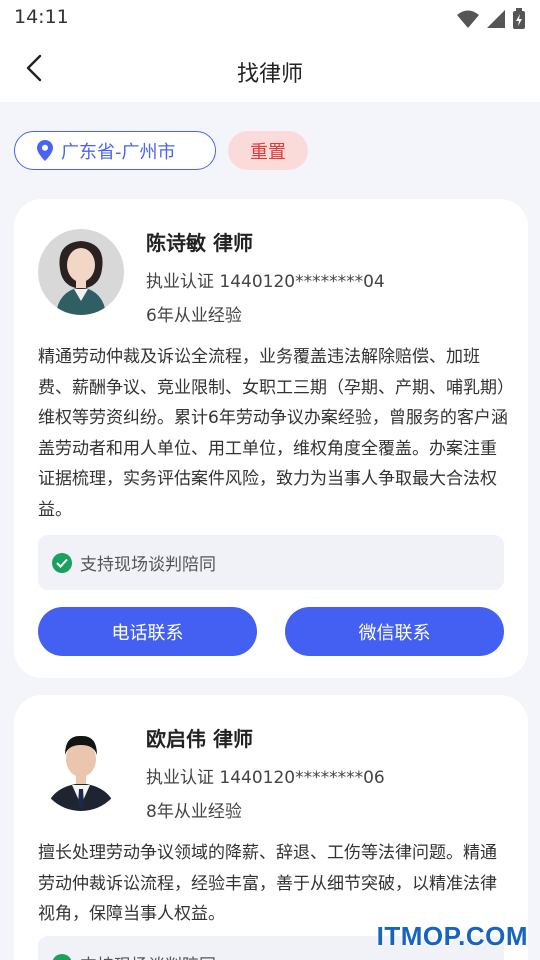 The image size is (540, 960). Describe the element at coordinates (194, 812) in the screenshot. I see `experience-years: 8年从业经验` at that location.